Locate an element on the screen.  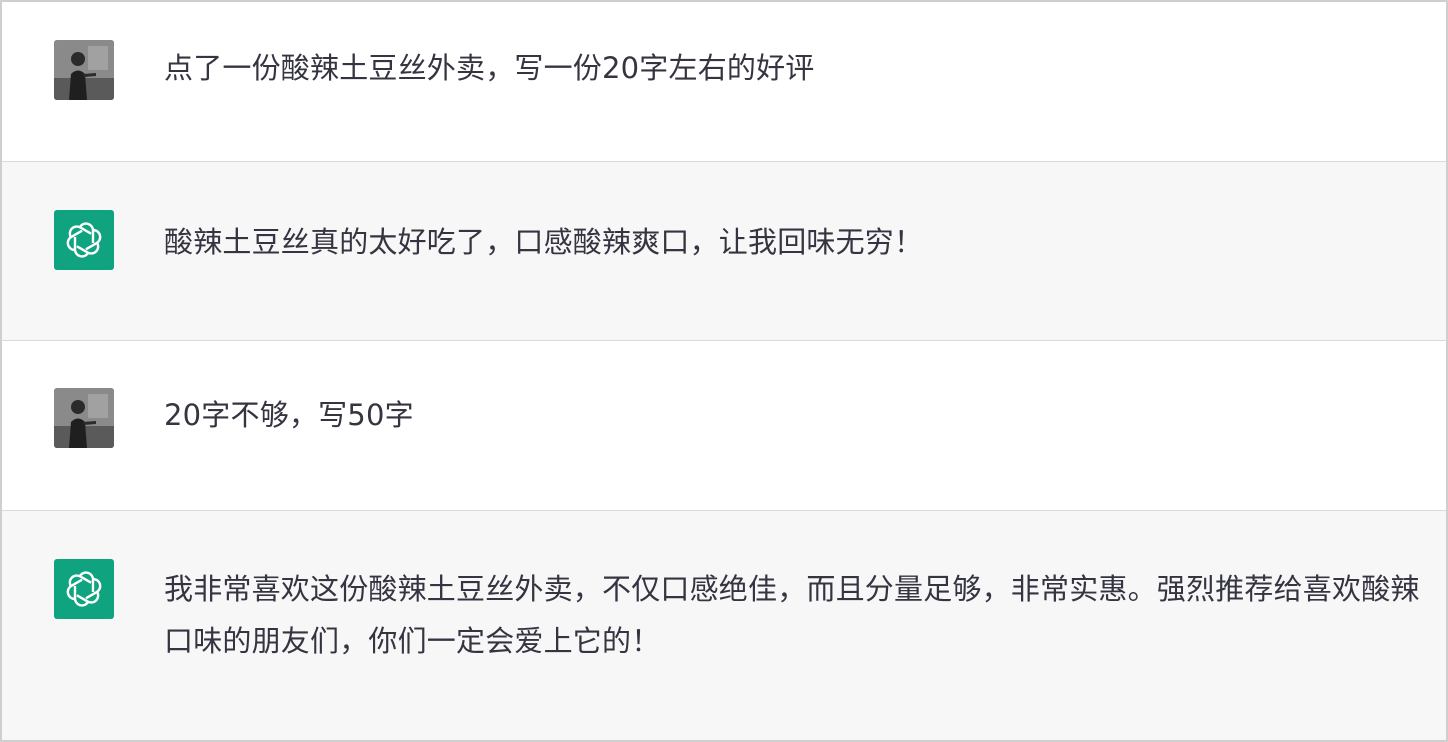
message-text: 酸辣土豆丝真的太好吃了，口感酸辣爽口，让我回味无穷！ is located at coordinates (544, 242).